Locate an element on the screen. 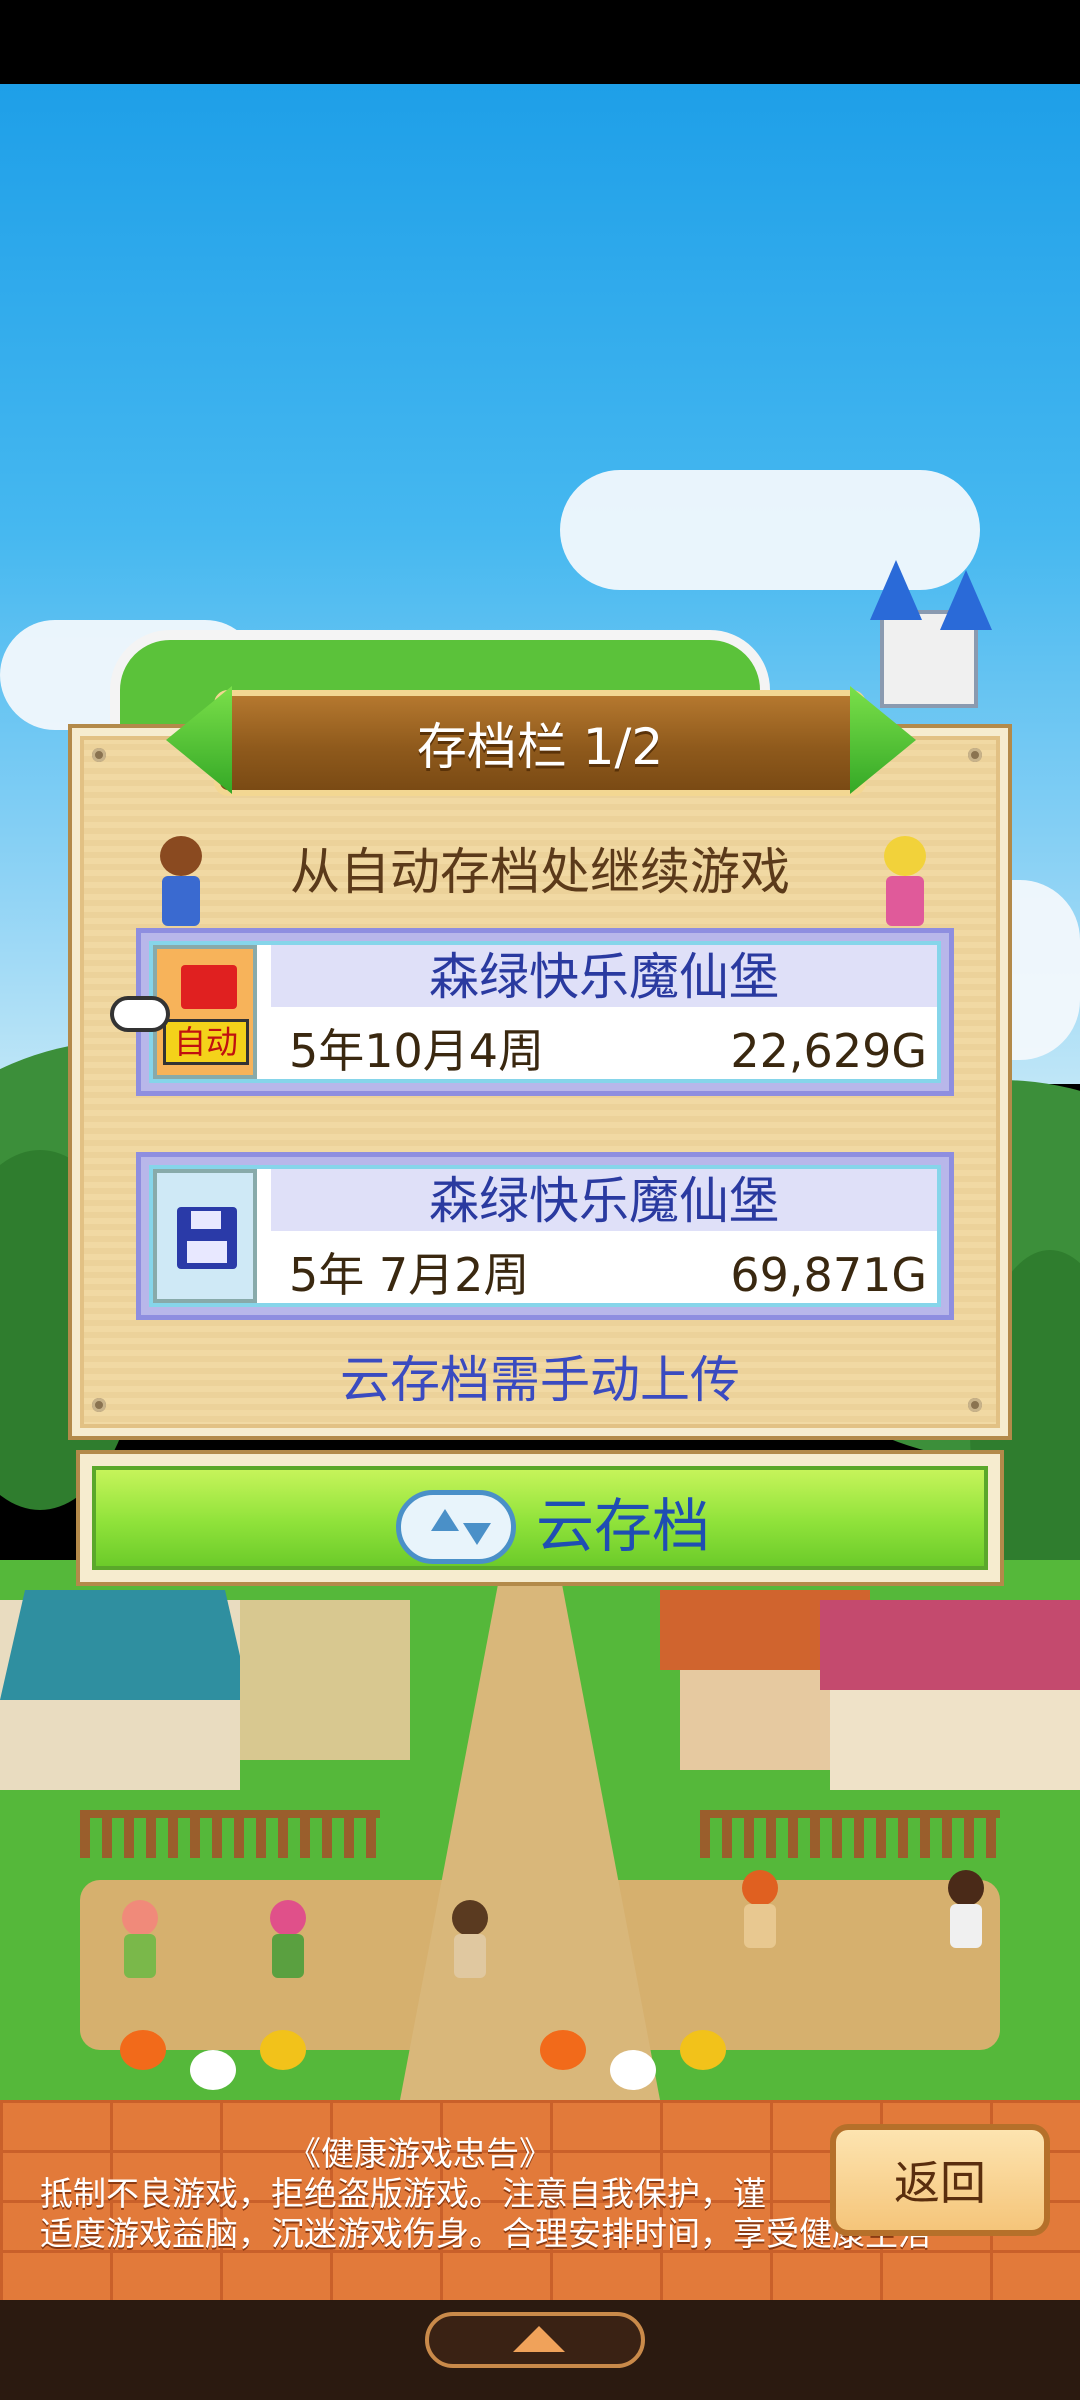 The width and height of the screenshot is (1080, 2400). slot-date: 5年10月4周 is located at coordinates (417, 1051).